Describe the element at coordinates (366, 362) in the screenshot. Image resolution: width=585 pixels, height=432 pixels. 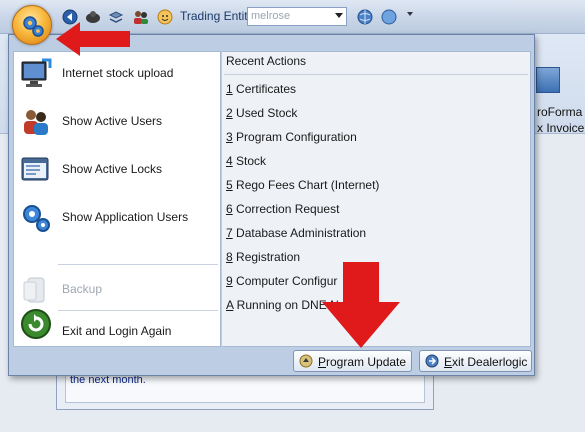
I see `button-label: rogram Update` at that location.